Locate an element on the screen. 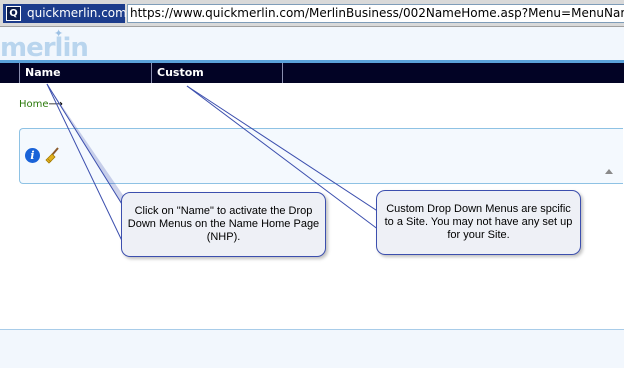 This screenshot has height=368, width=624. info-icon: i is located at coordinates (32, 155).